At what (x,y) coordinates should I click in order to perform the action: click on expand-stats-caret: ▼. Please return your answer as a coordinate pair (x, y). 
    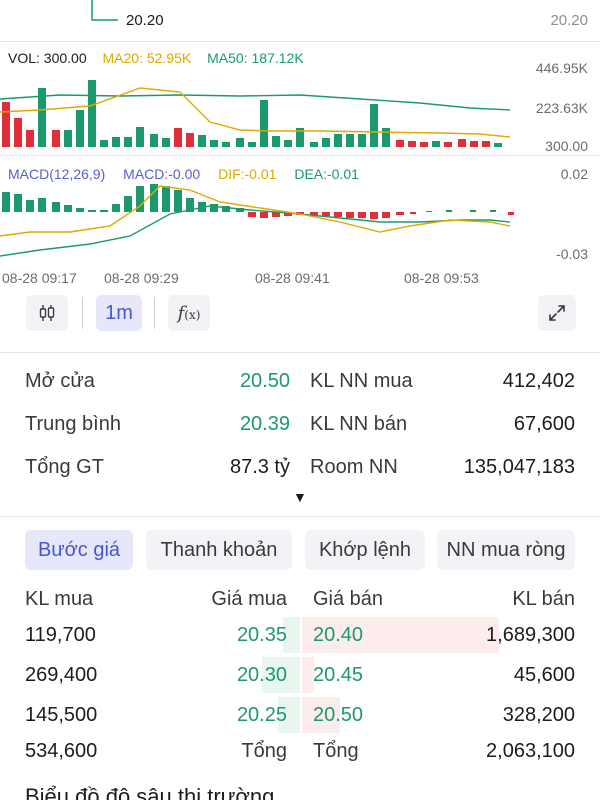
    Looking at the image, I should click on (300, 497).